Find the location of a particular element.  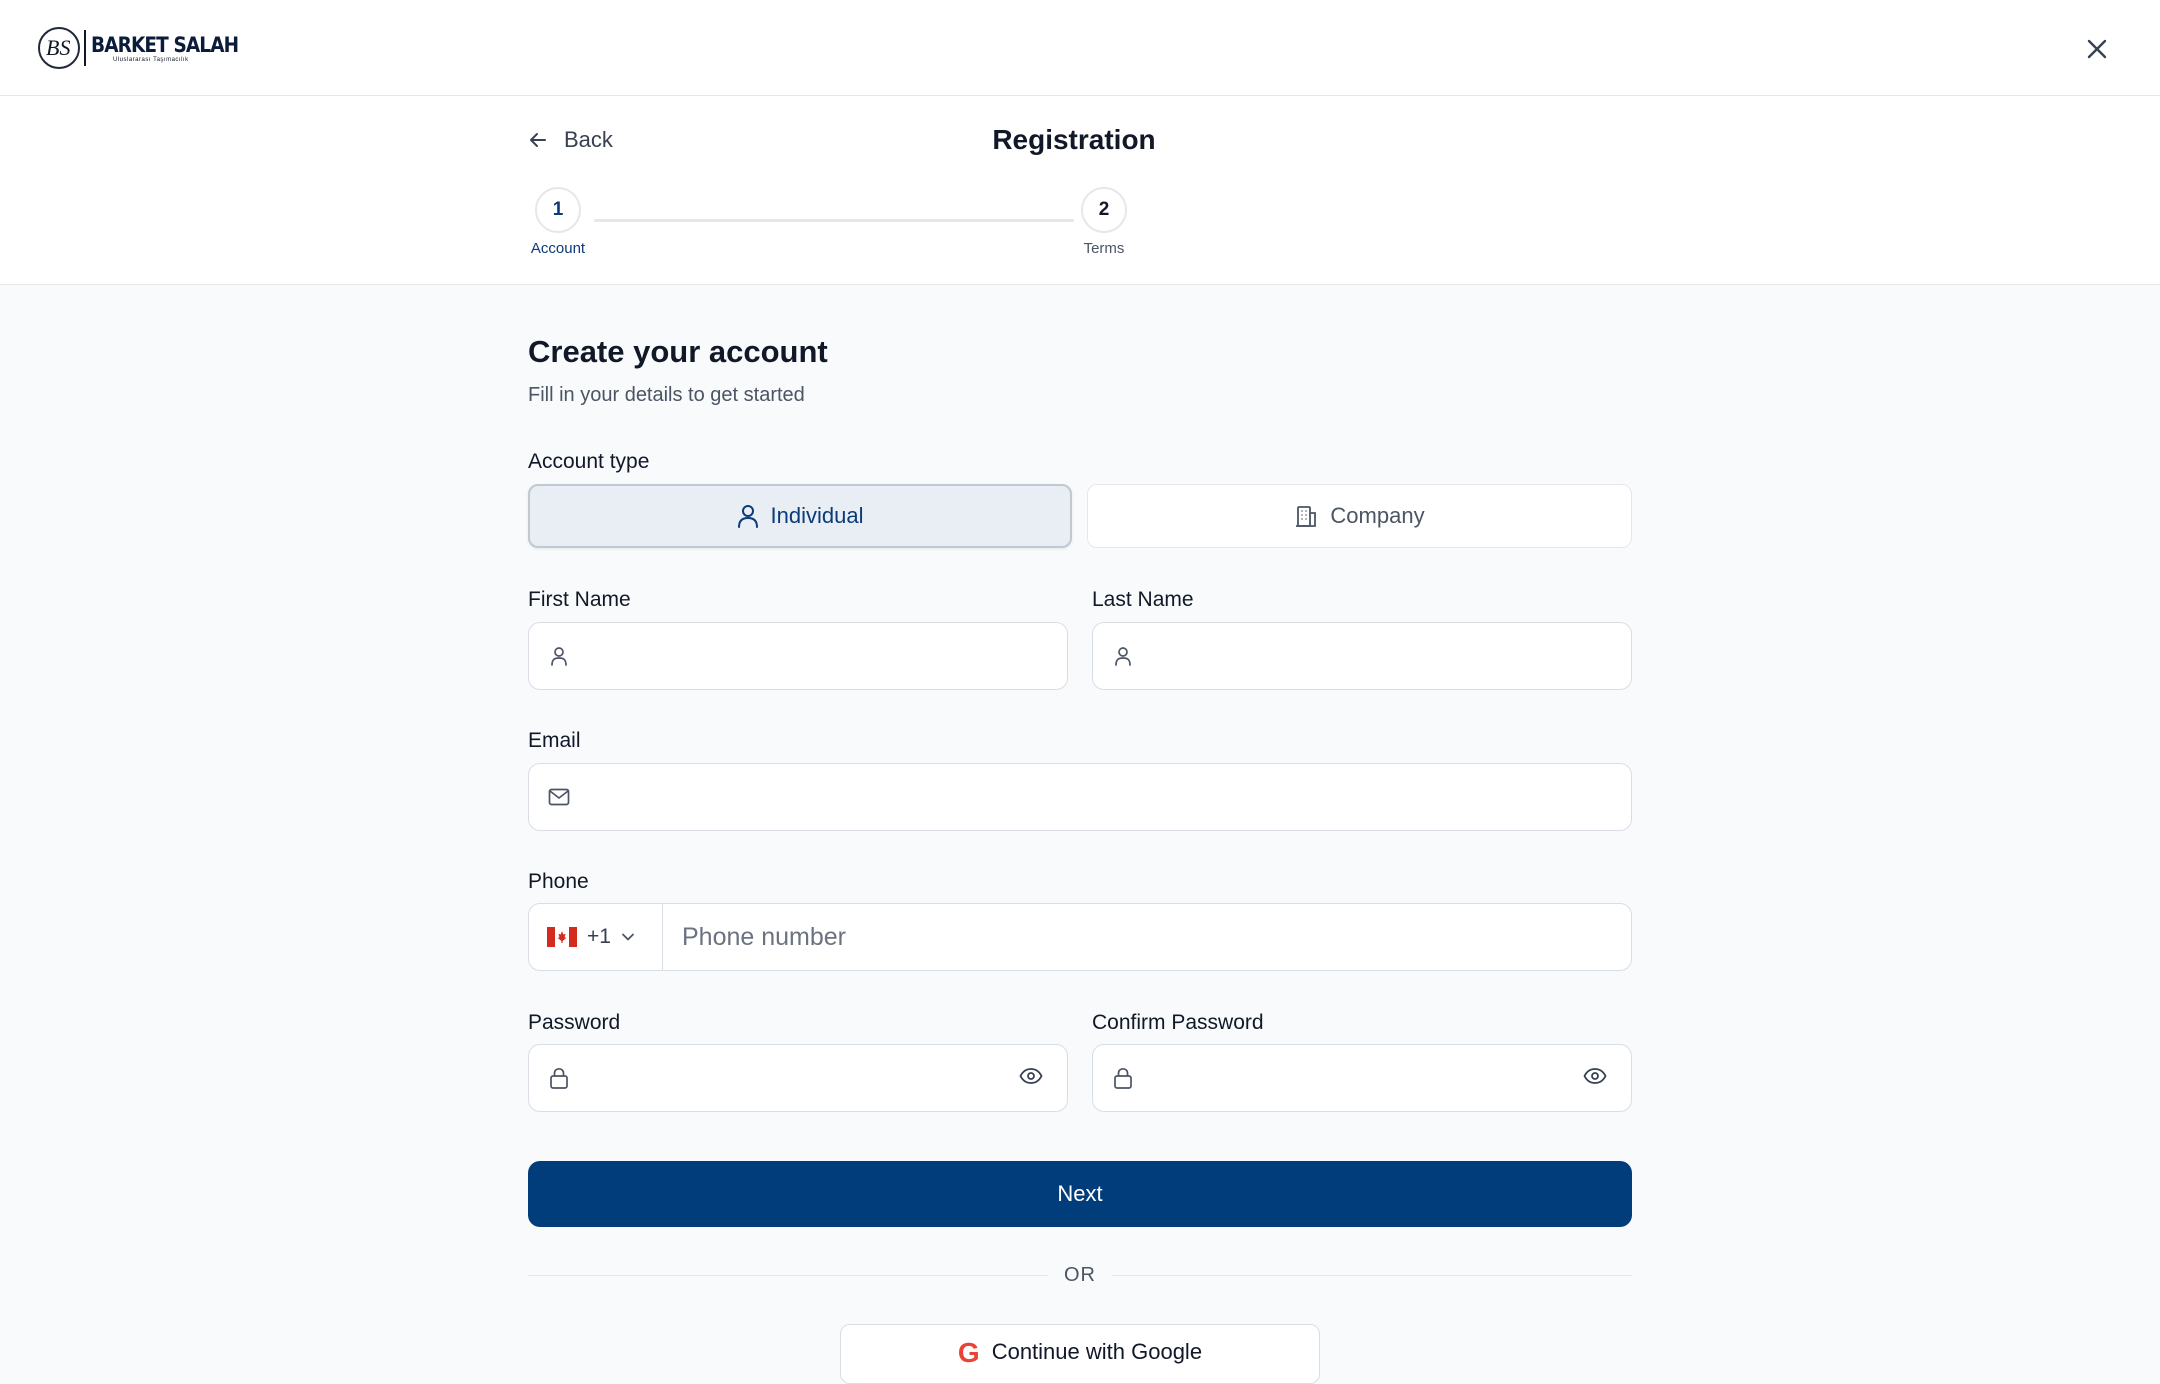

account-type-individual-button: Individual is located at coordinates (800, 516).